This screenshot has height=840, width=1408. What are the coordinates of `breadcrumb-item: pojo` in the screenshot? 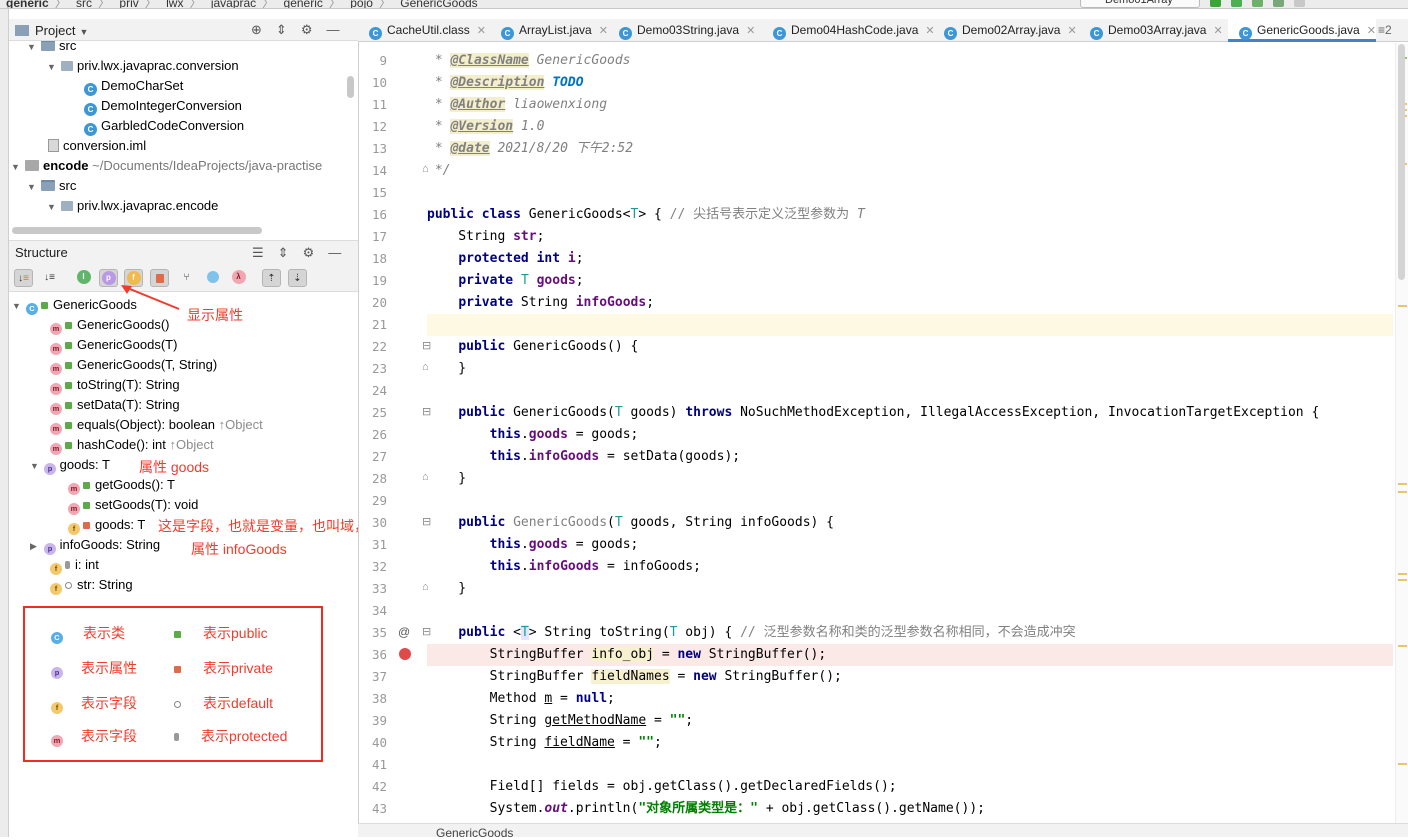 It's located at (361, 4).